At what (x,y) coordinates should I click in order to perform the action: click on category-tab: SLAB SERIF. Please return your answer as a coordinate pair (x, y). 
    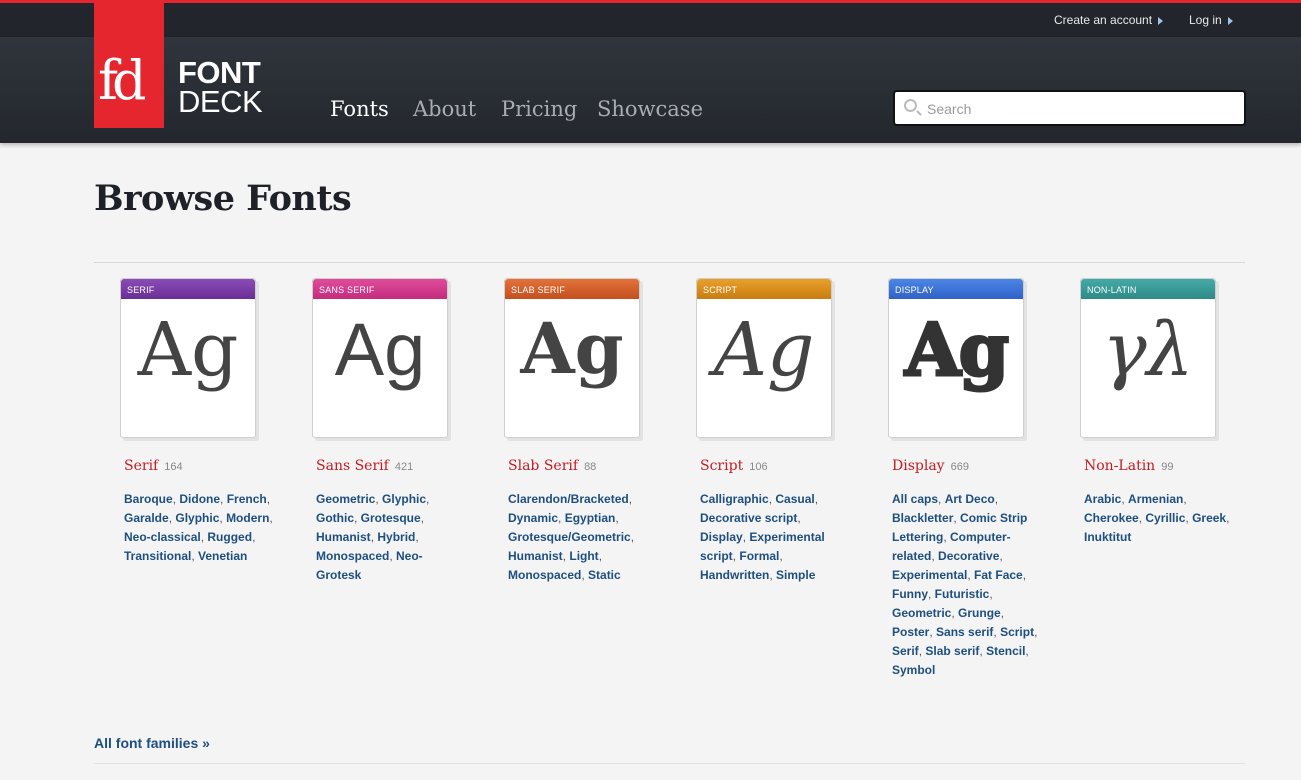
    Looking at the image, I should click on (572, 289).